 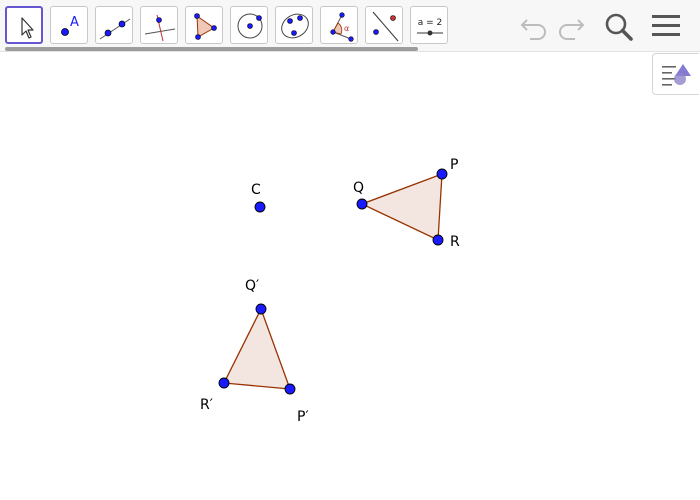 What do you see at coordinates (206, 405) in the screenshot?
I see `label-R-prime: R′` at bounding box center [206, 405].